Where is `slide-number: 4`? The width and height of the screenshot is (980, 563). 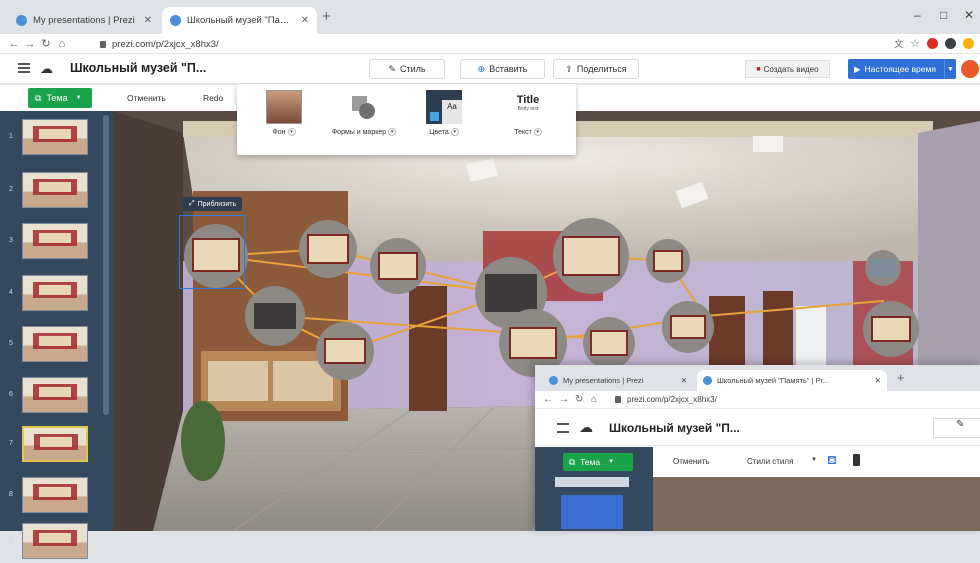 slide-number: 4 is located at coordinates (11, 292).